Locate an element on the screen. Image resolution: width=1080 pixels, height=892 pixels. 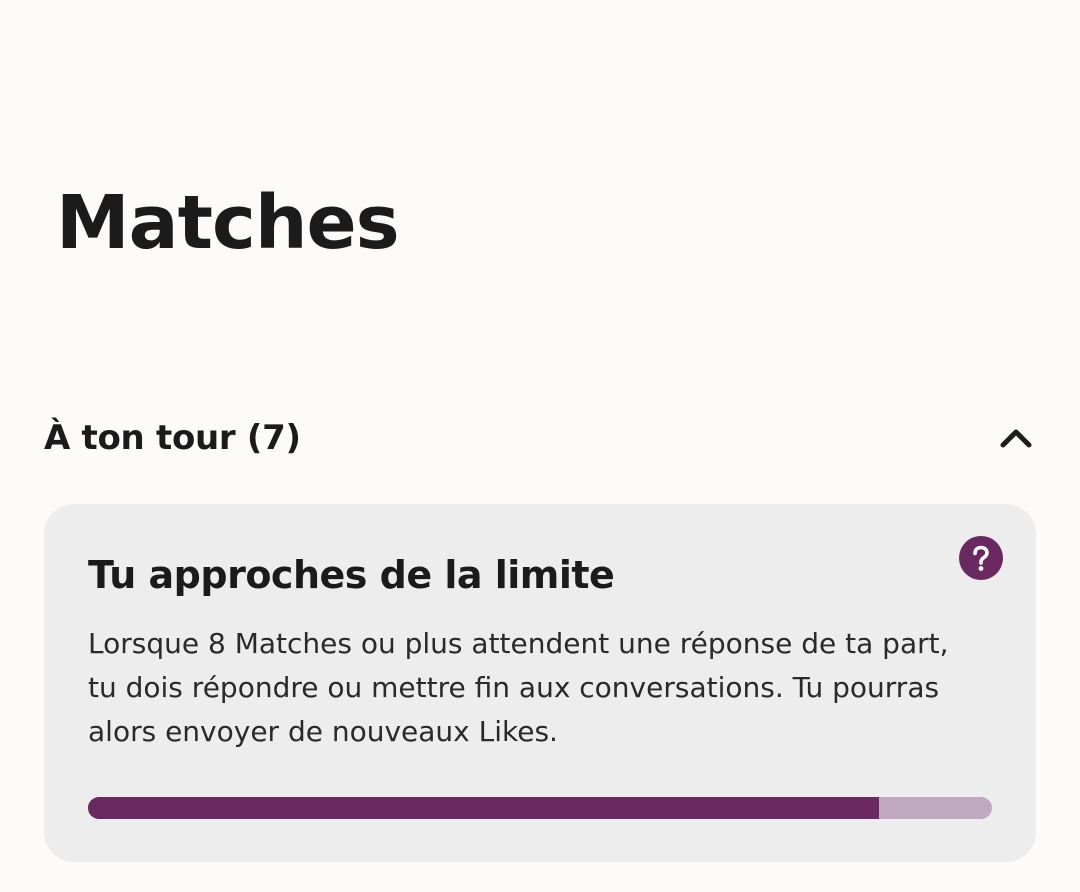
question-mark-icon is located at coordinates (981, 558).